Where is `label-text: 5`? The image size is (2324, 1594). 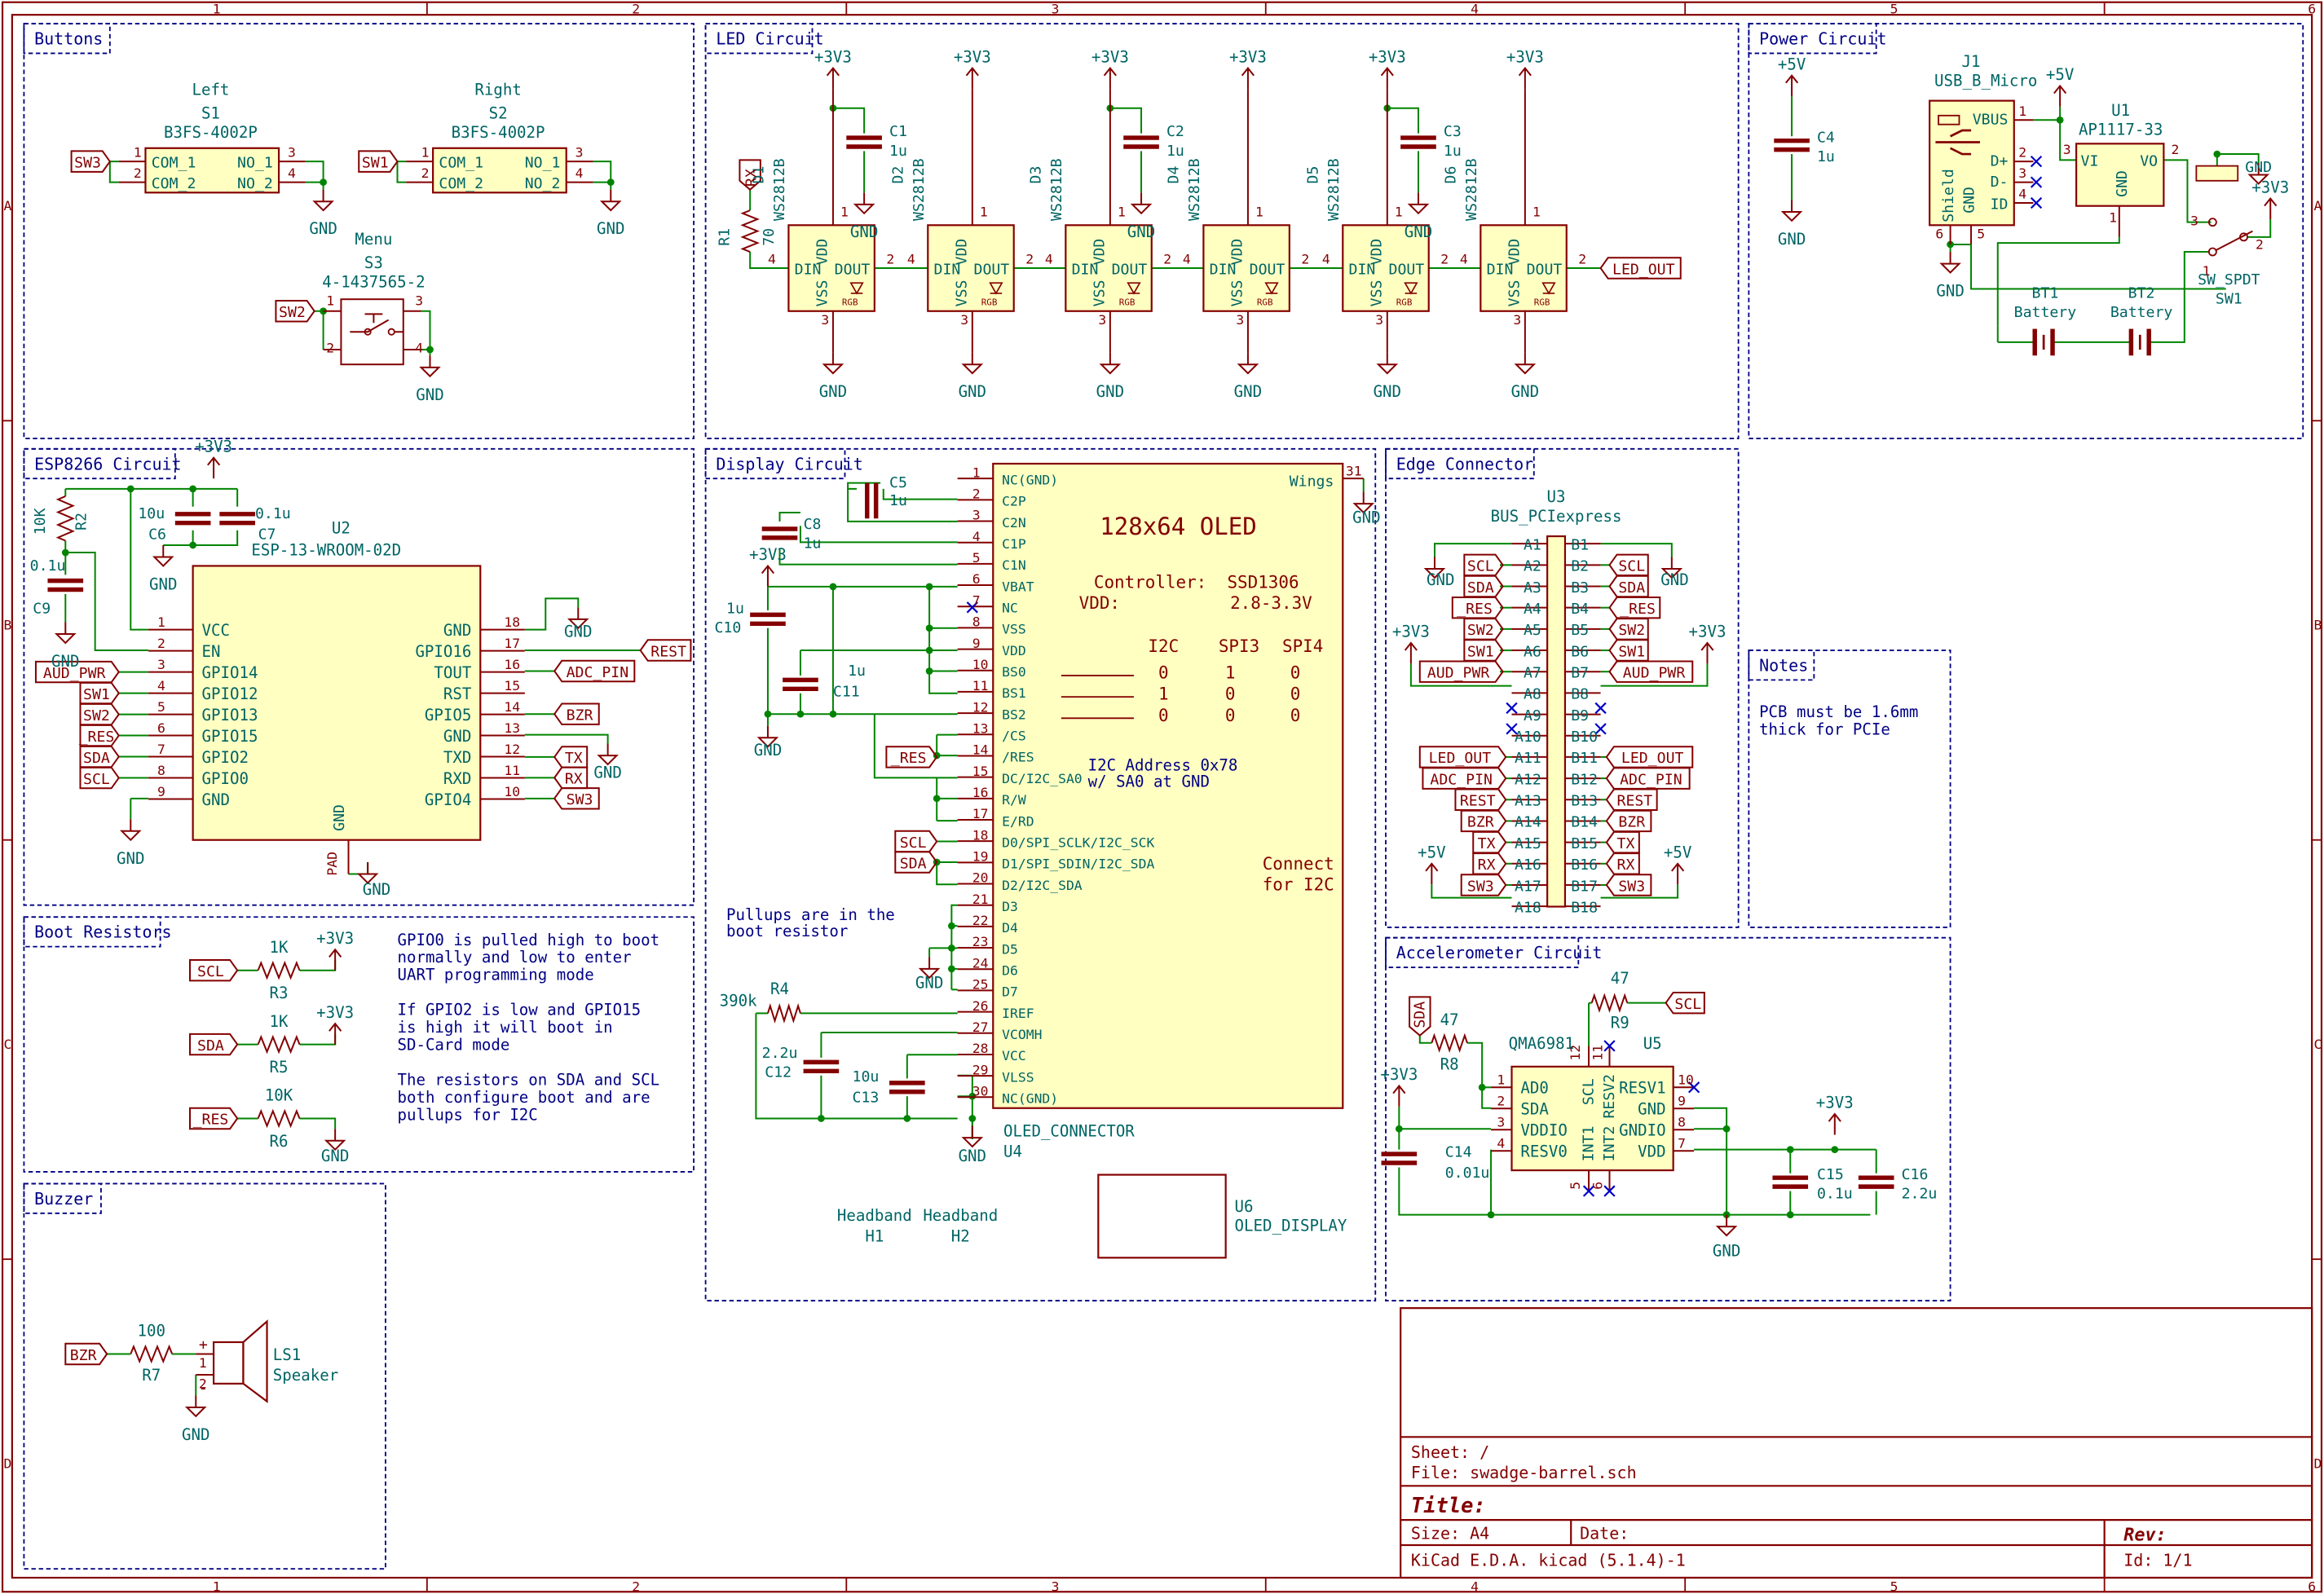 label-text: 5 is located at coordinates (1575, 1186).